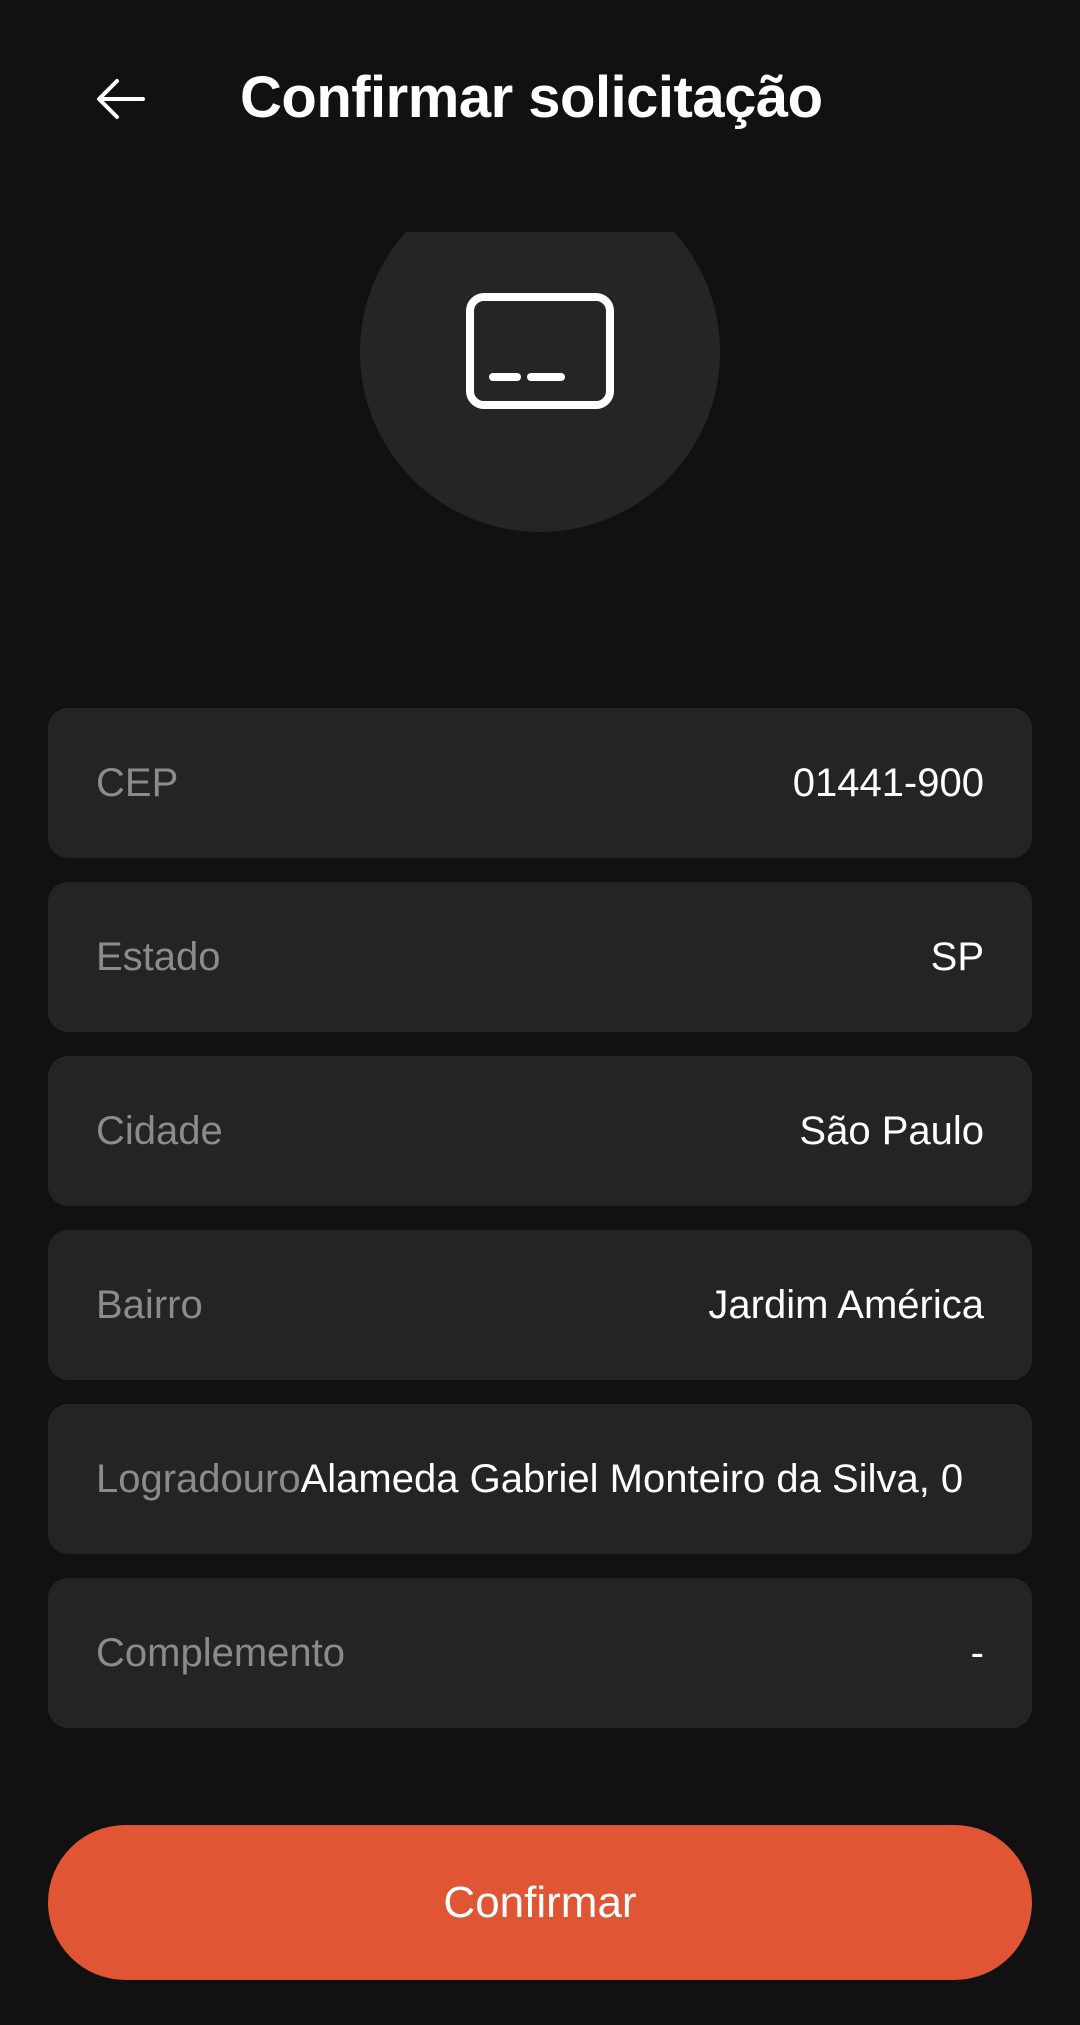  What do you see at coordinates (540, 351) in the screenshot?
I see `card-icon` at bounding box center [540, 351].